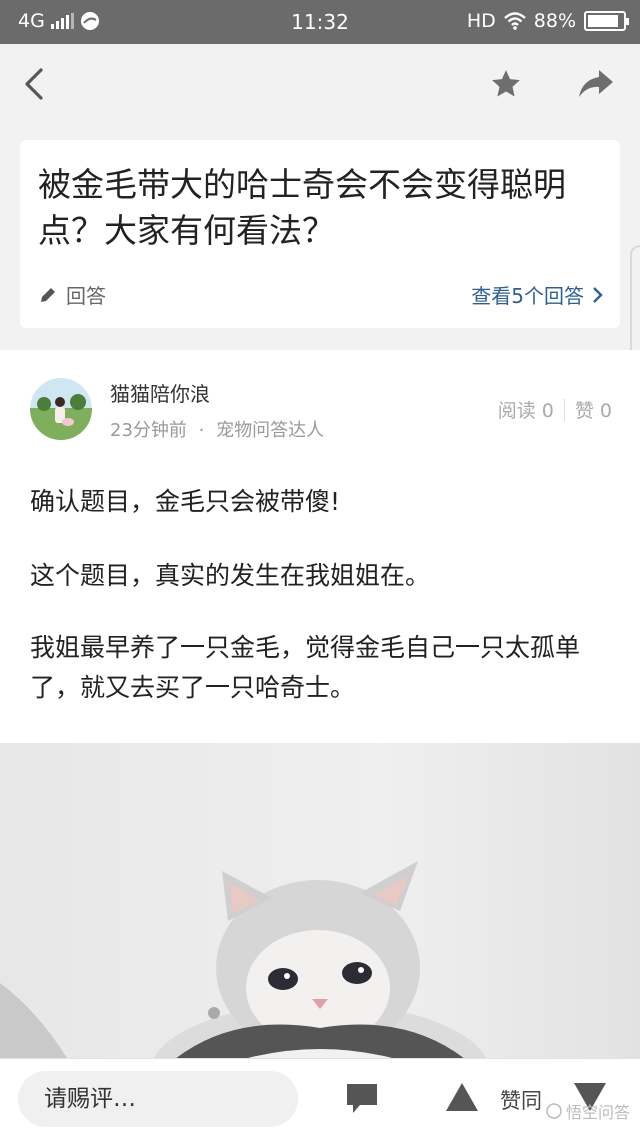 This screenshot has width=640, height=1138. I want to click on agree-label: 赞同, so click(521, 1101).